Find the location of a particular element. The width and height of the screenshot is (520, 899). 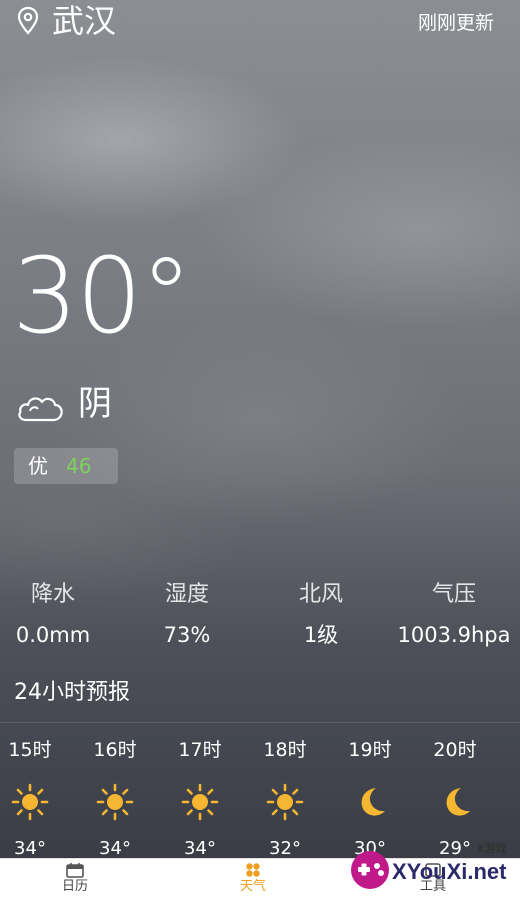

air-quality-badge: 优 46 is located at coordinates (66, 466).